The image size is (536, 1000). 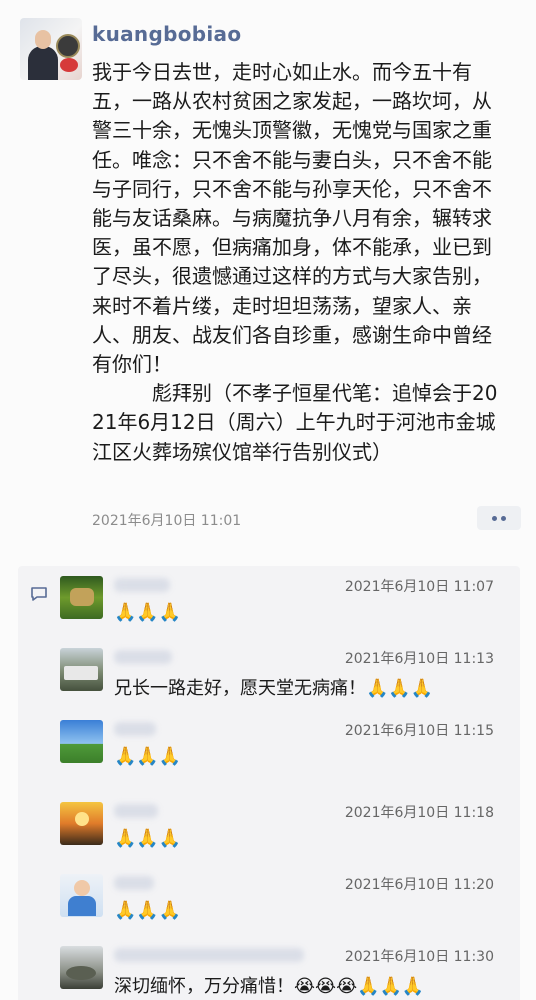 What do you see at coordinates (39, 594) in the screenshot?
I see `comment-bubble-icon` at bounding box center [39, 594].